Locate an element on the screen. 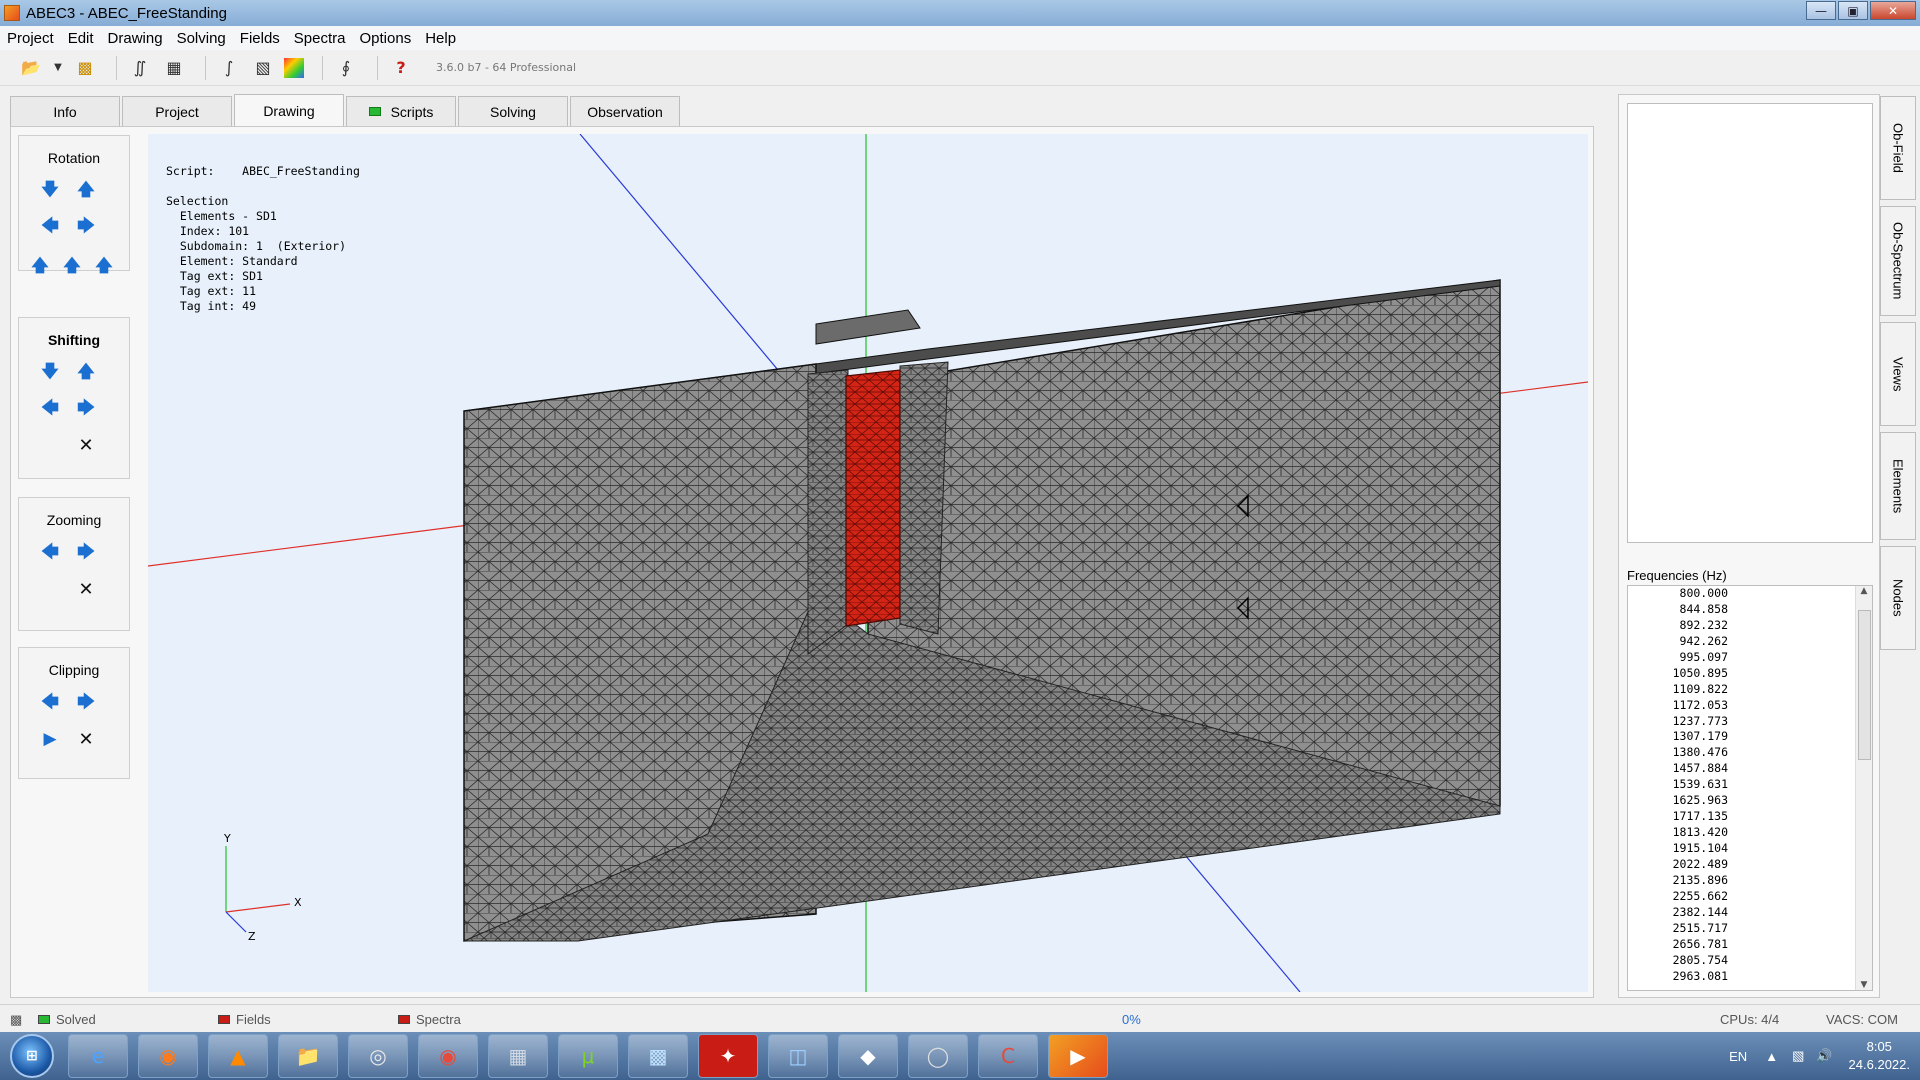 The width and height of the screenshot is (1920, 1080). maximize-button: ▣ is located at coordinates (1853, 10).